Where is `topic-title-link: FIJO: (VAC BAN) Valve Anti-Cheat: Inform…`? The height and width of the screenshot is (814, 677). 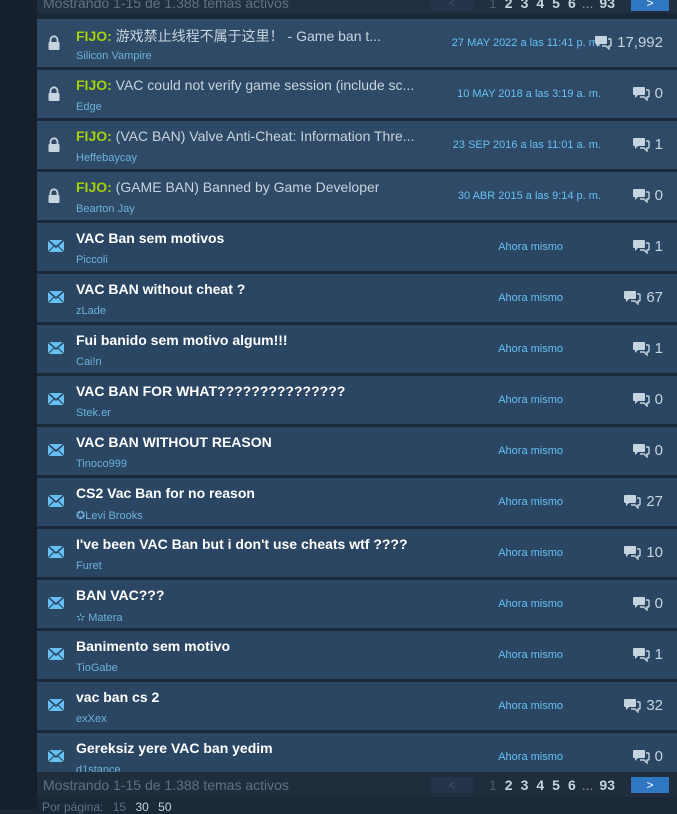 topic-title-link: FIJO: (VAC BAN) Valve Anti-Cheat: Inform… is located at coordinates (245, 136).